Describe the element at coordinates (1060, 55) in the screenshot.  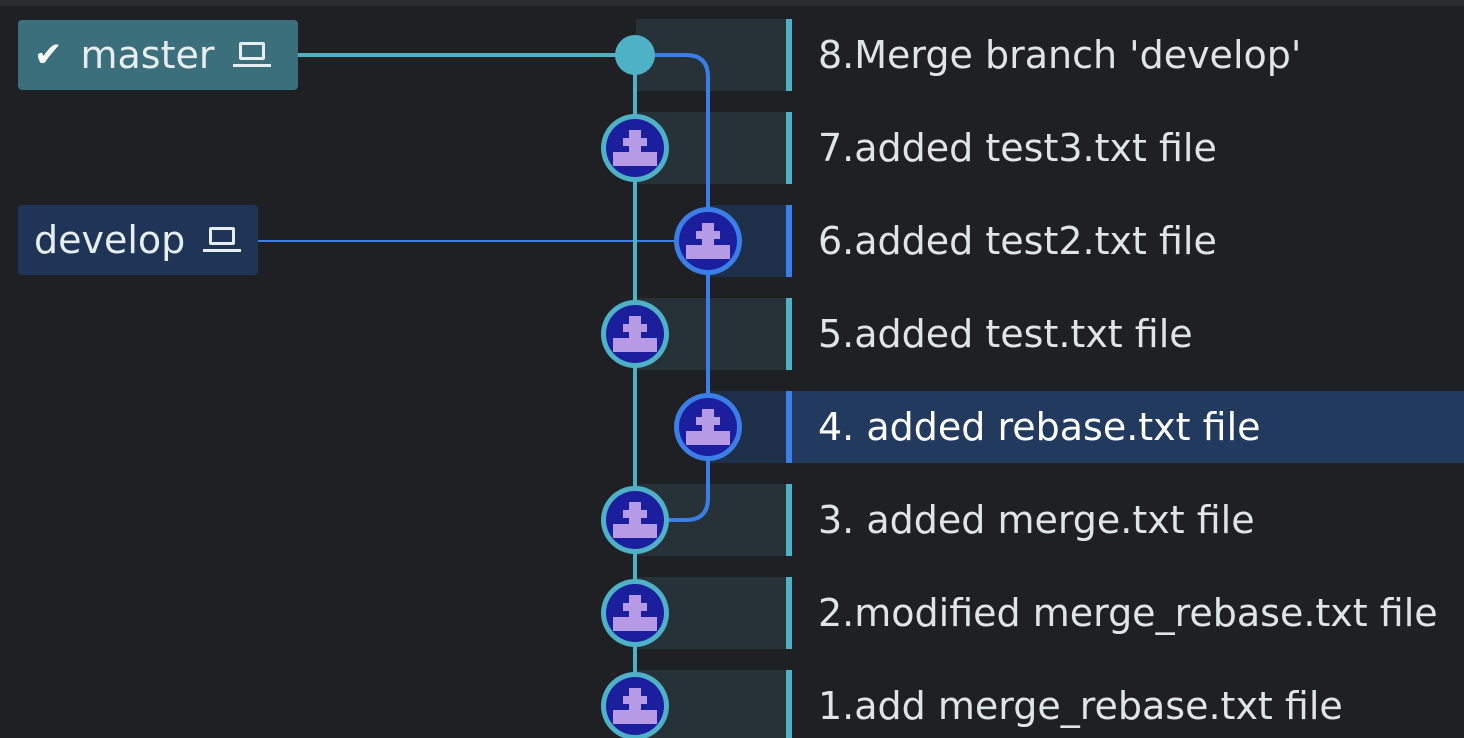
I see `commit-message: 8.Merge branch 'develop'` at that location.